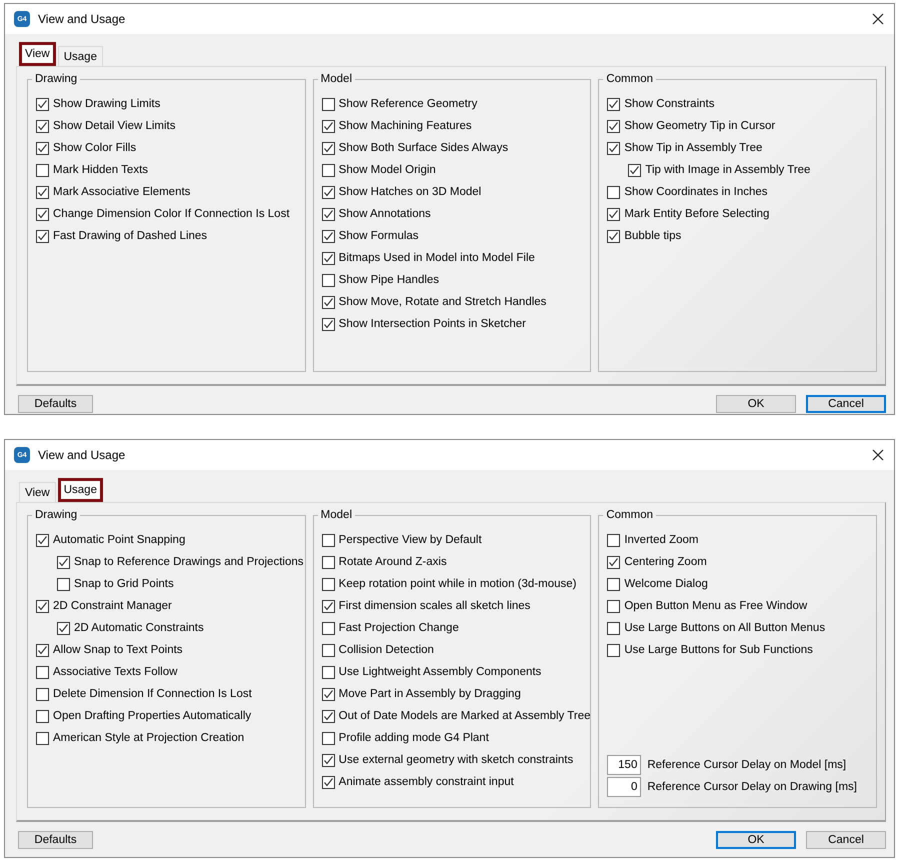 The width and height of the screenshot is (901, 862). I want to click on checkbox-label: Mark Entity Before Selecting, so click(697, 214).